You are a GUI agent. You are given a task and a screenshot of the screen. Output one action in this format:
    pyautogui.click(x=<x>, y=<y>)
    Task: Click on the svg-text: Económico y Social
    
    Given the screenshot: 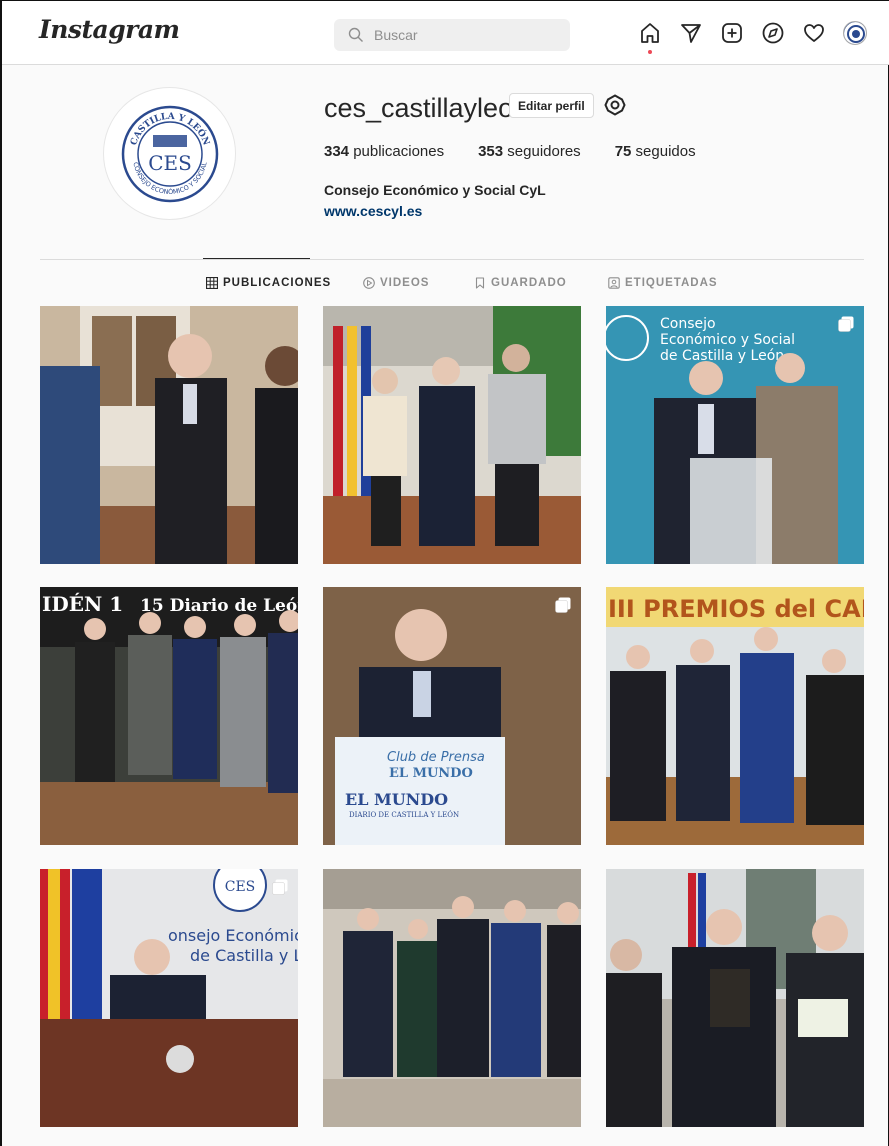 What is the action you would take?
    pyautogui.click(x=727, y=340)
    